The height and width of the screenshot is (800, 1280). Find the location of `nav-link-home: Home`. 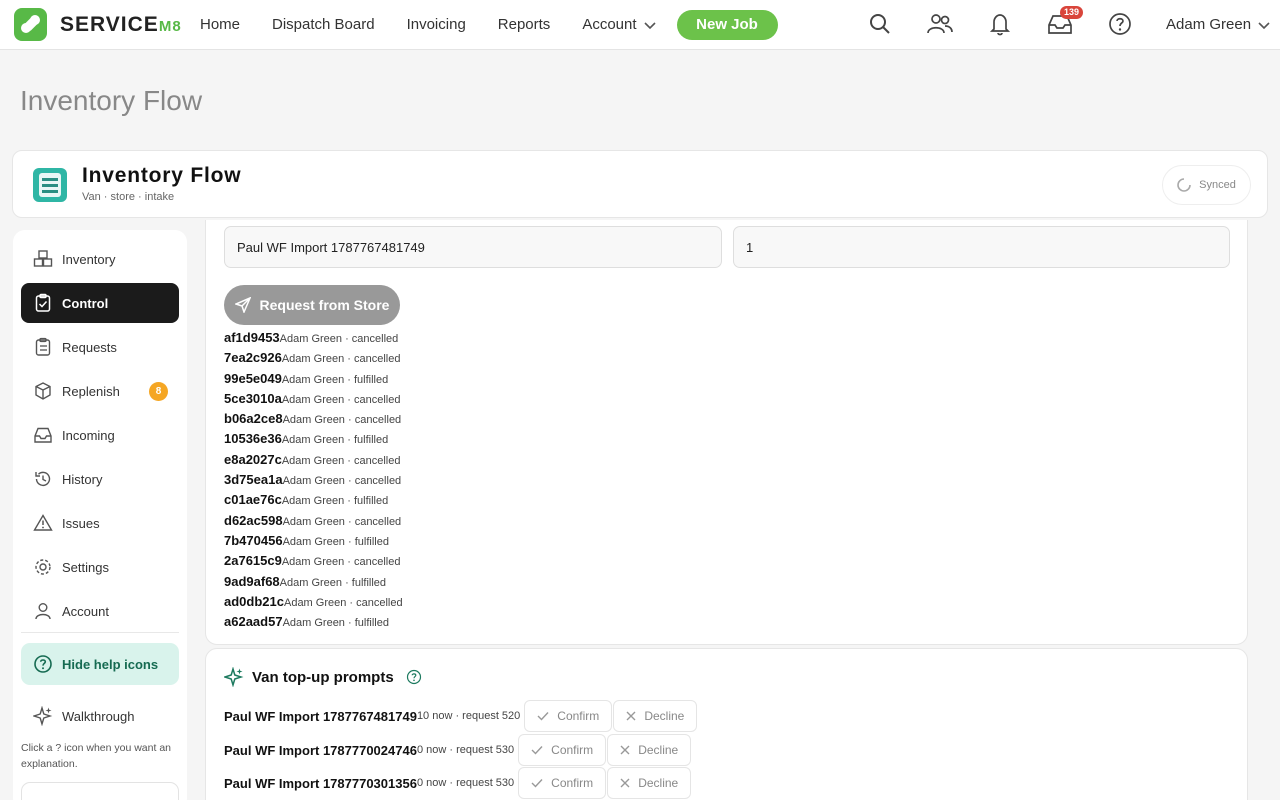

nav-link-home: Home is located at coordinates (220, 24).